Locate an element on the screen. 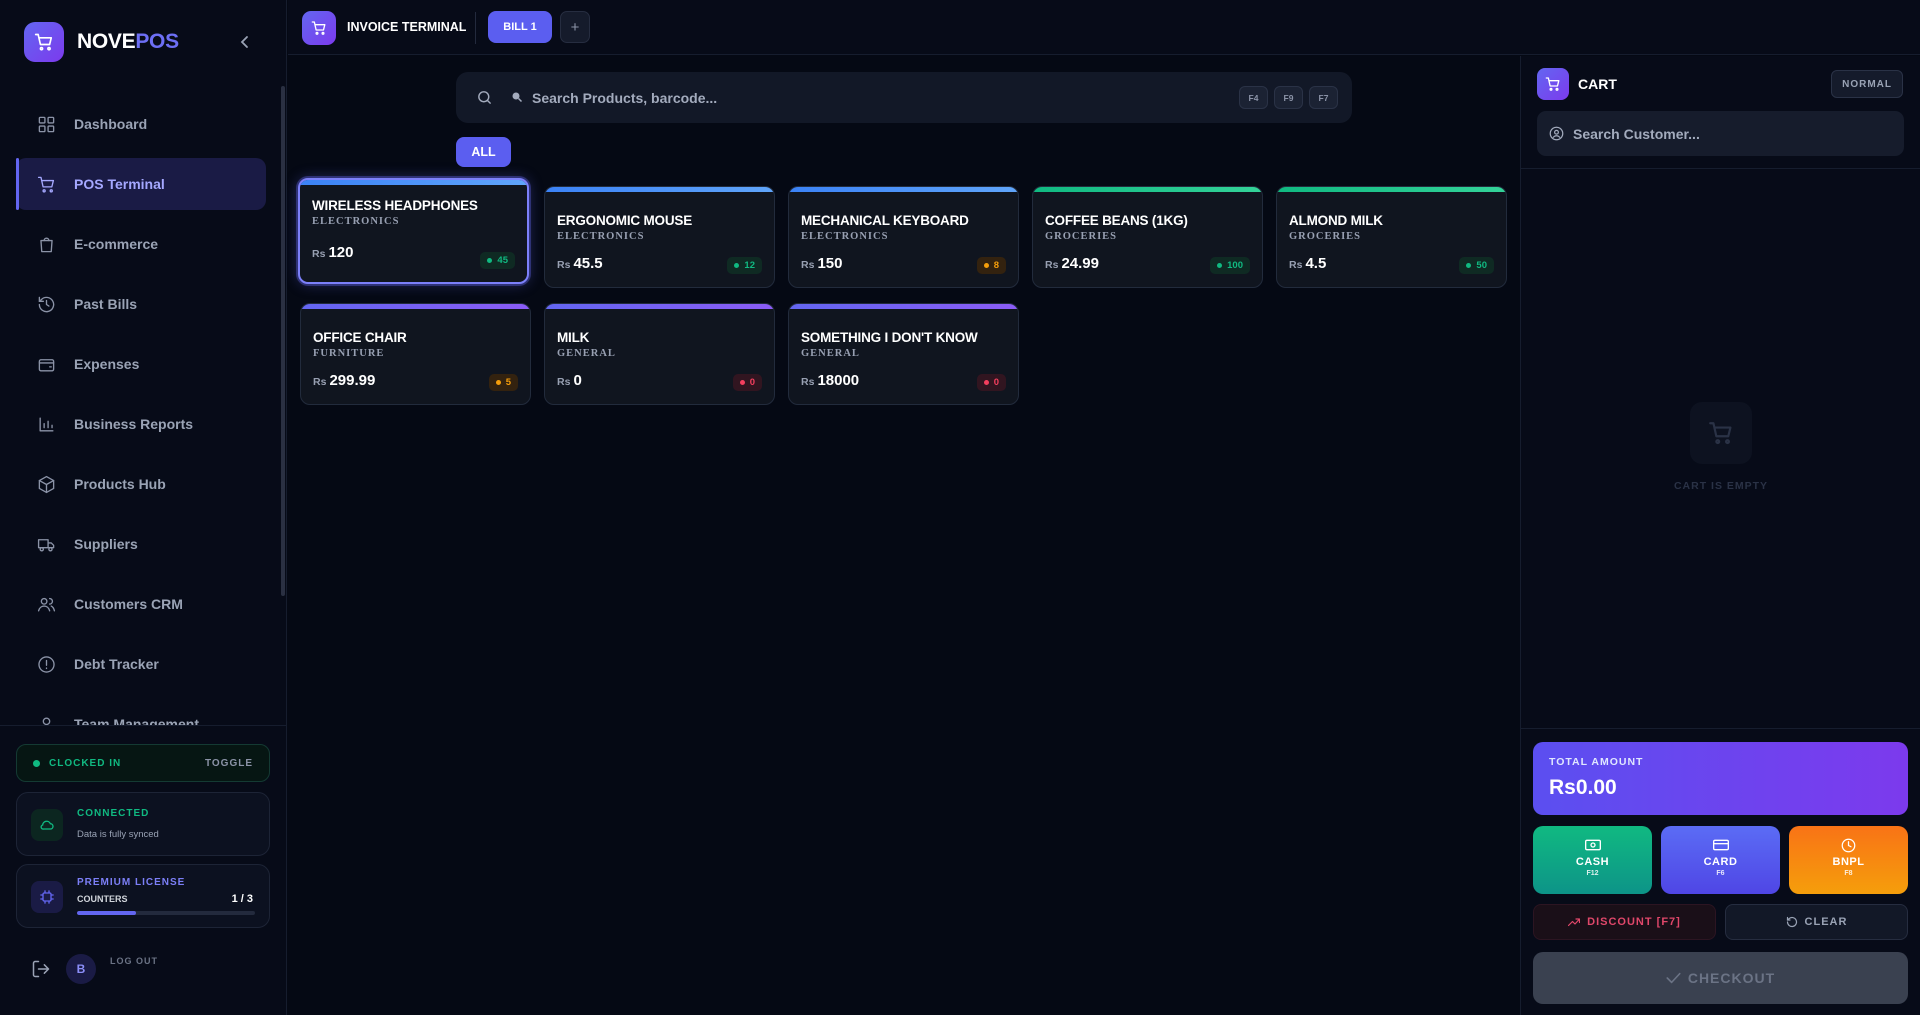  pay-bnpl-button: BNPL F8 is located at coordinates (1848, 860).